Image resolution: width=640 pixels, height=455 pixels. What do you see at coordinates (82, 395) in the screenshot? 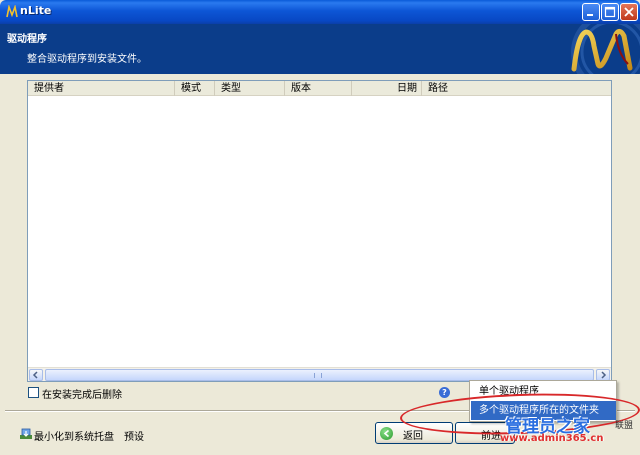
I see `delete-after-install-label: 在安装完成后删除` at bounding box center [82, 395].